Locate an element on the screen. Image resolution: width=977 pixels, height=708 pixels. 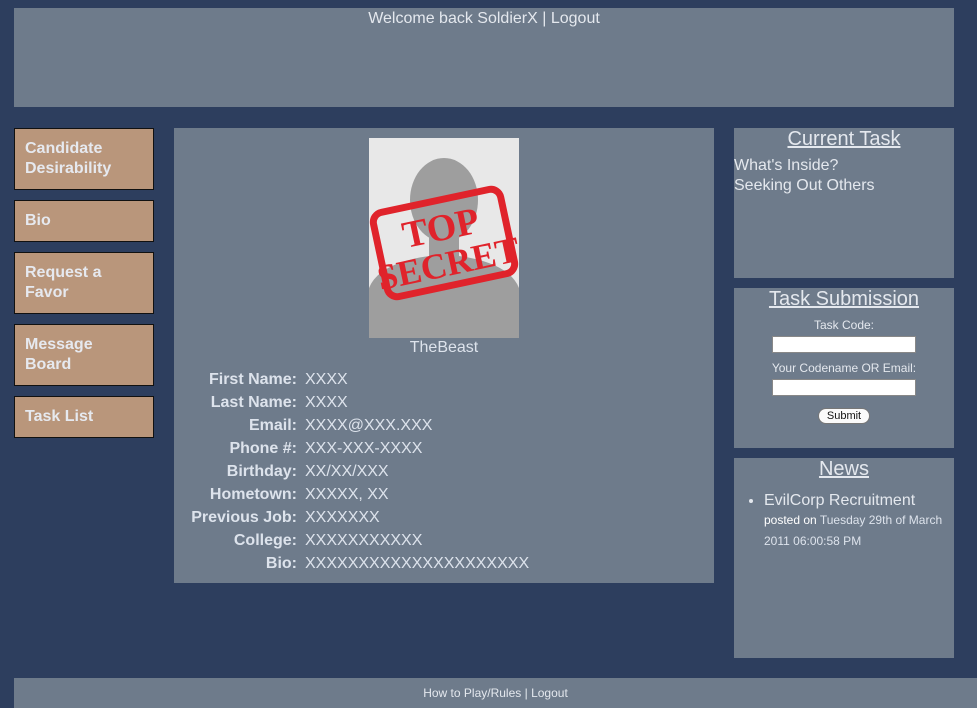
sidebar-item-candidate-desirability: Candidate Desirability is located at coordinates (84, 159).